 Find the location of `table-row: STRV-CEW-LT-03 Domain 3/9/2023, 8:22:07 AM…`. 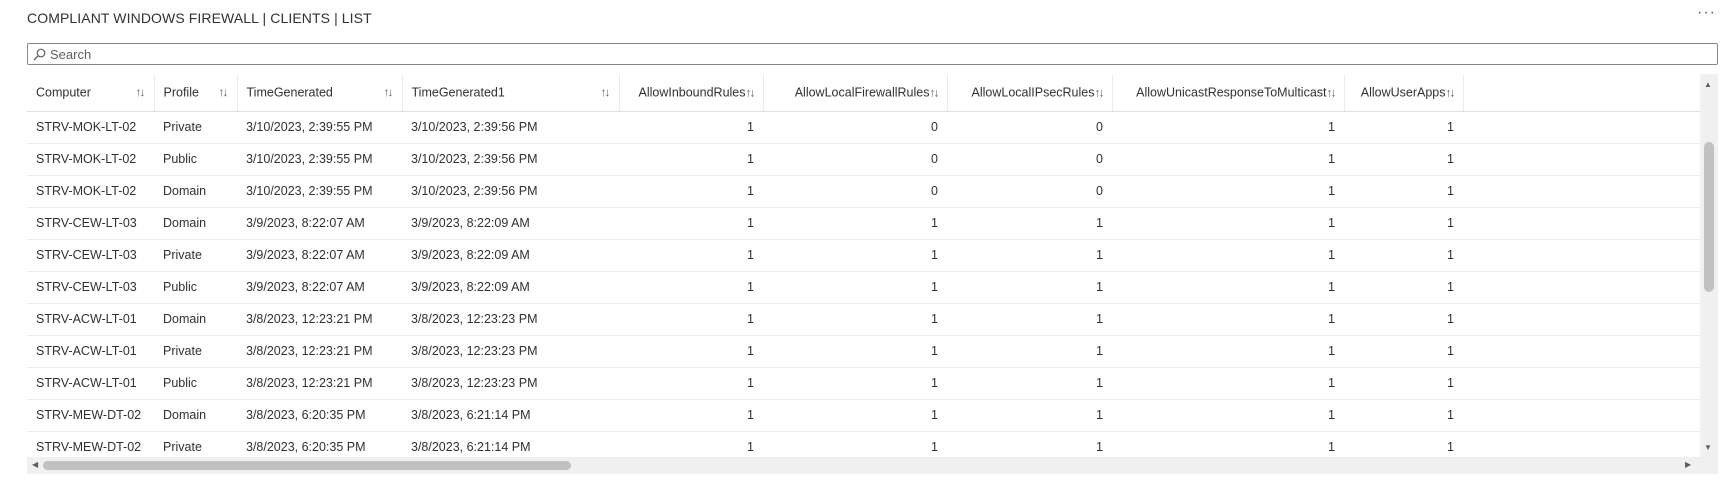

table-row: STRV-CEW-LT-03 Domain 3/9/2023, 8:22:07 AM… is located at coordinates (863, 223).